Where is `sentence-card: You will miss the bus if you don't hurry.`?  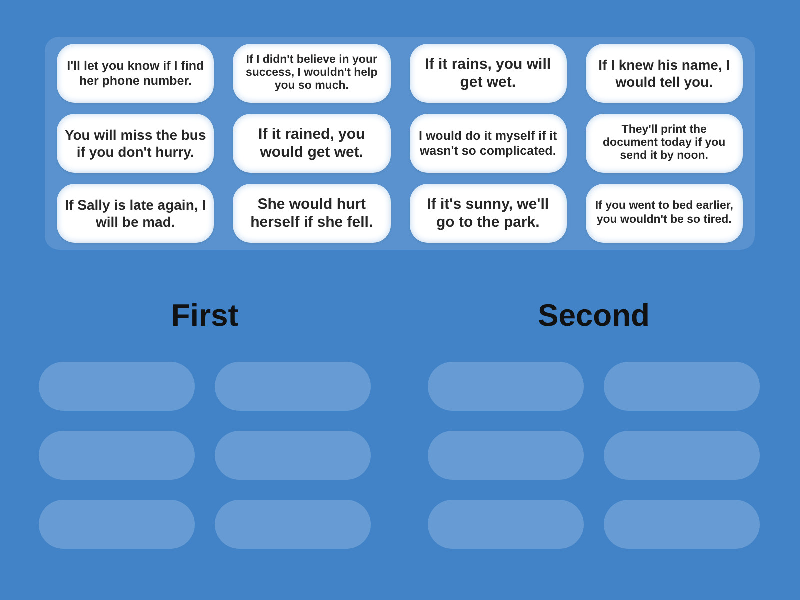 sentence-card: You will miss the bus if you don't hurry. is located at coordinates (135, 143).